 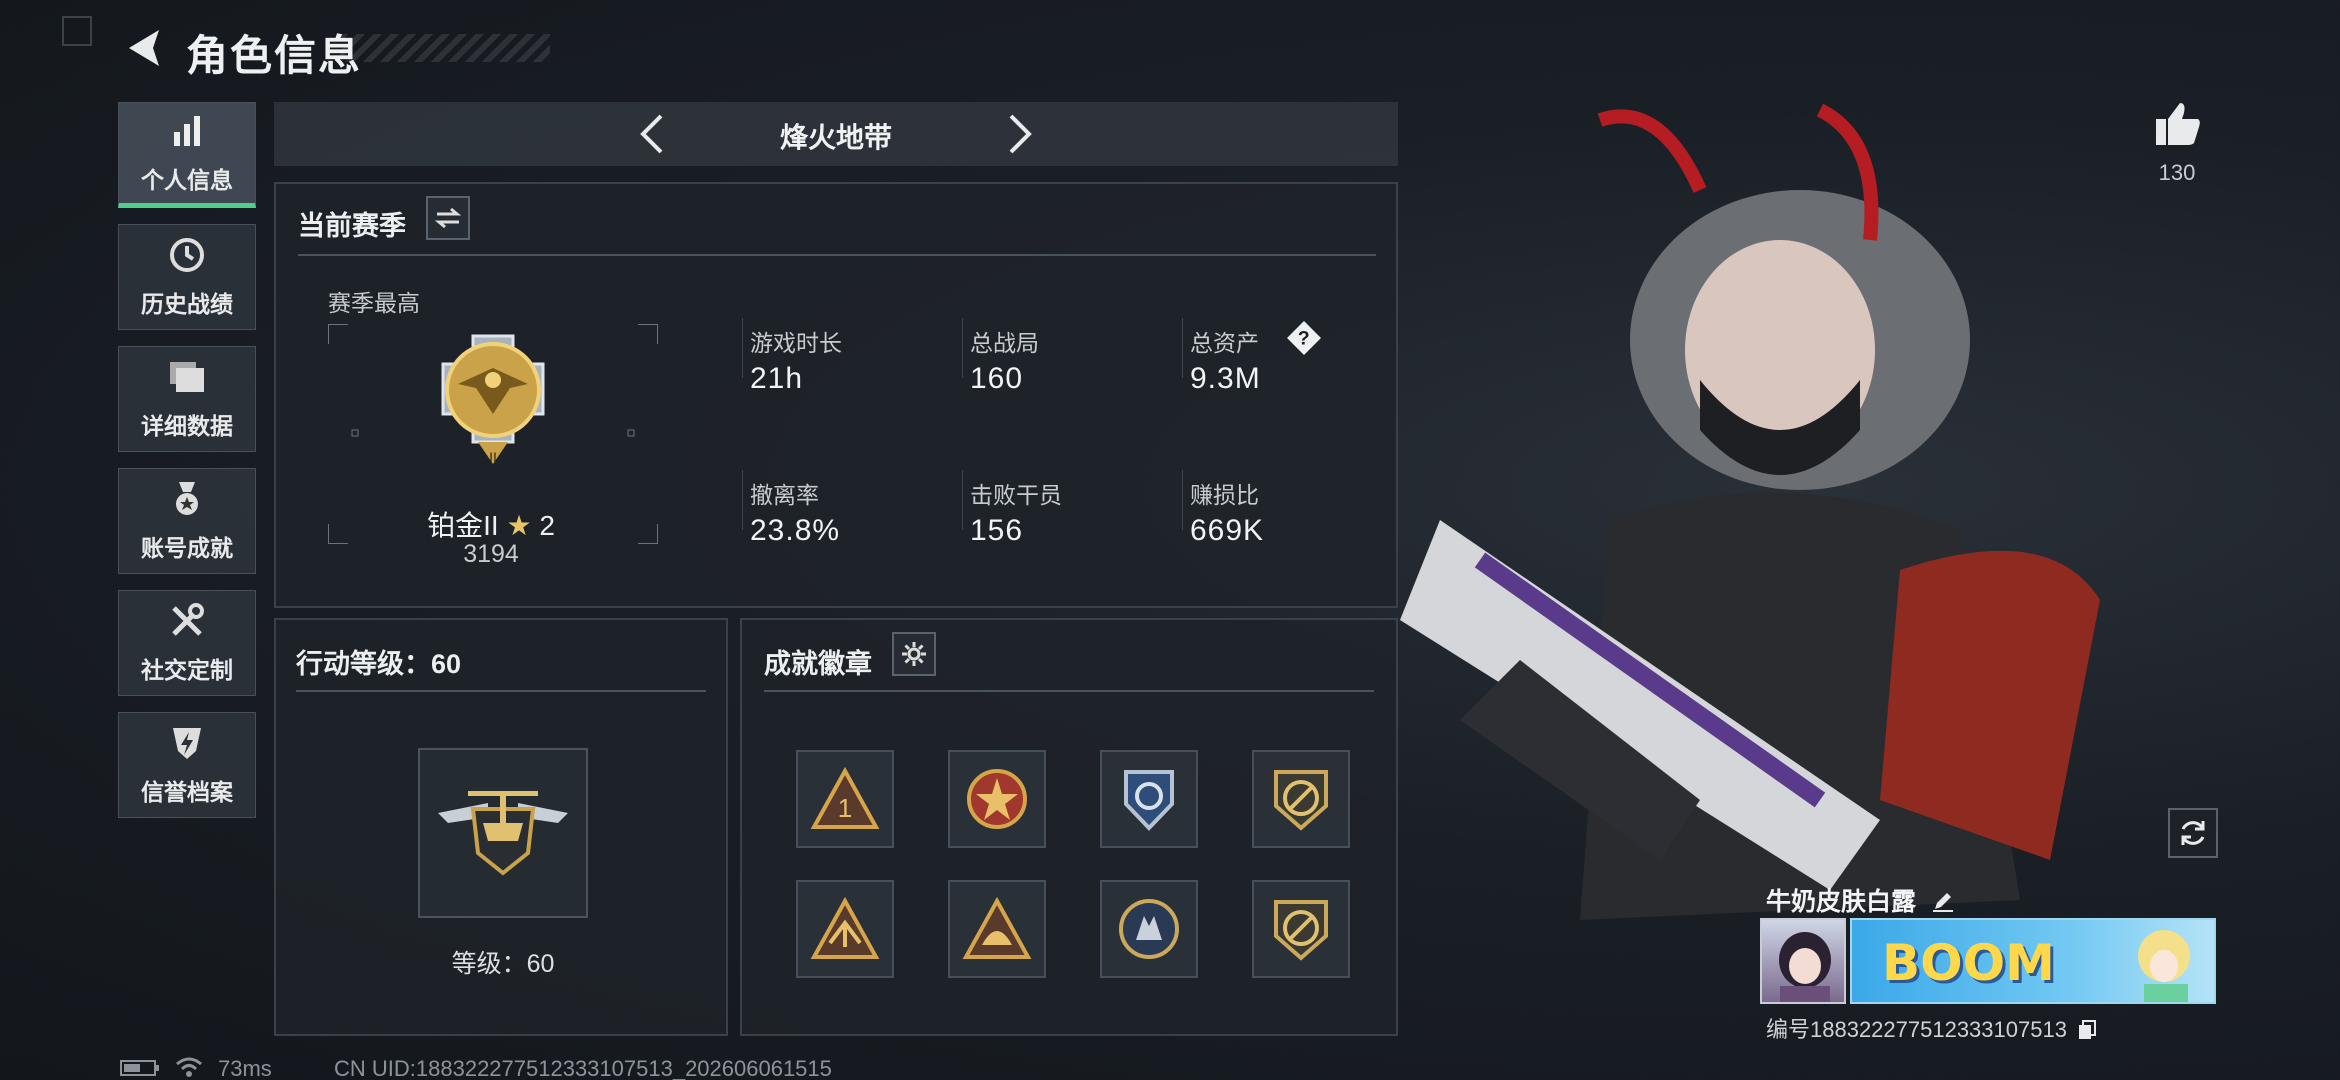 I want to click on mode-switcher: 烽火地带, so click(x=836, y=134).